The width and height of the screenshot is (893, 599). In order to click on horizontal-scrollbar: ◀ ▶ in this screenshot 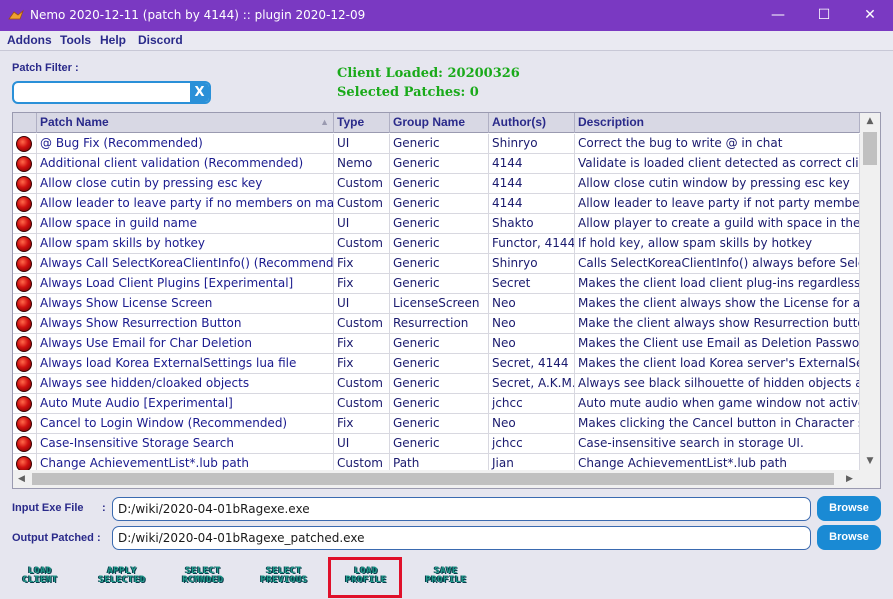, I will do `click(436, 479)`.